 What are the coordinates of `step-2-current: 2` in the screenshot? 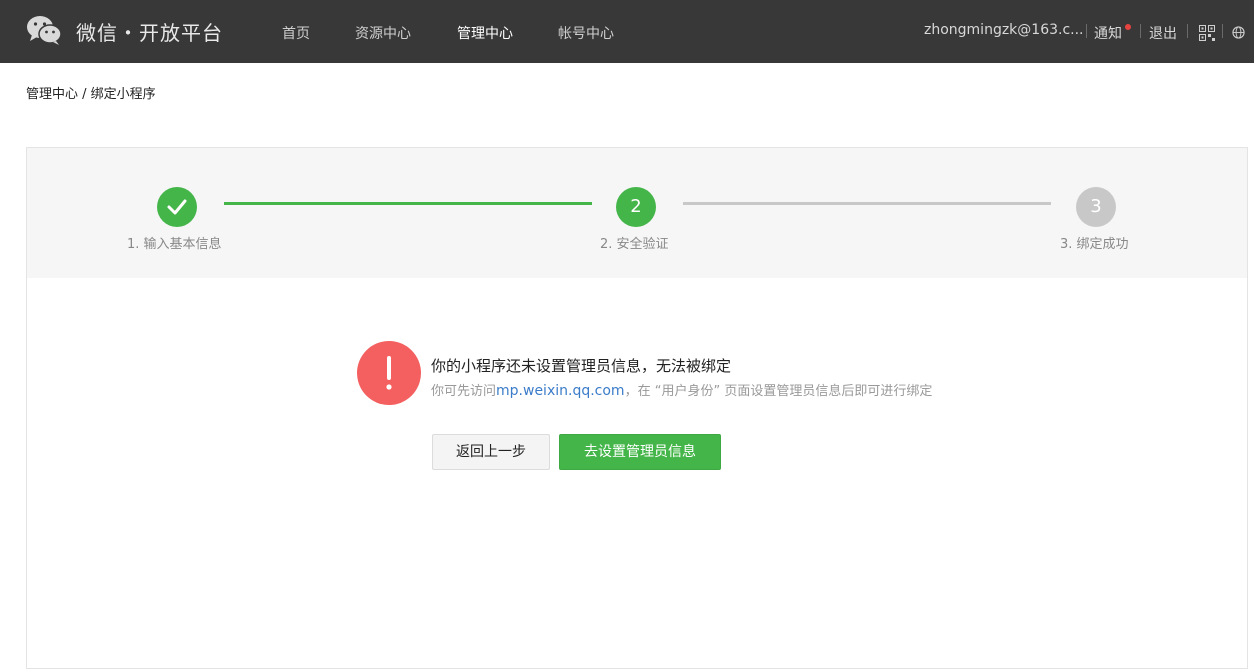 It's located at (636, 207).